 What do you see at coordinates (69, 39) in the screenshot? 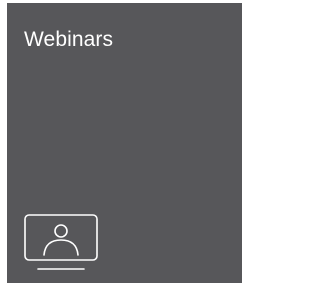
I see `tile-title: Webinars` at bounding box center [69, 39].